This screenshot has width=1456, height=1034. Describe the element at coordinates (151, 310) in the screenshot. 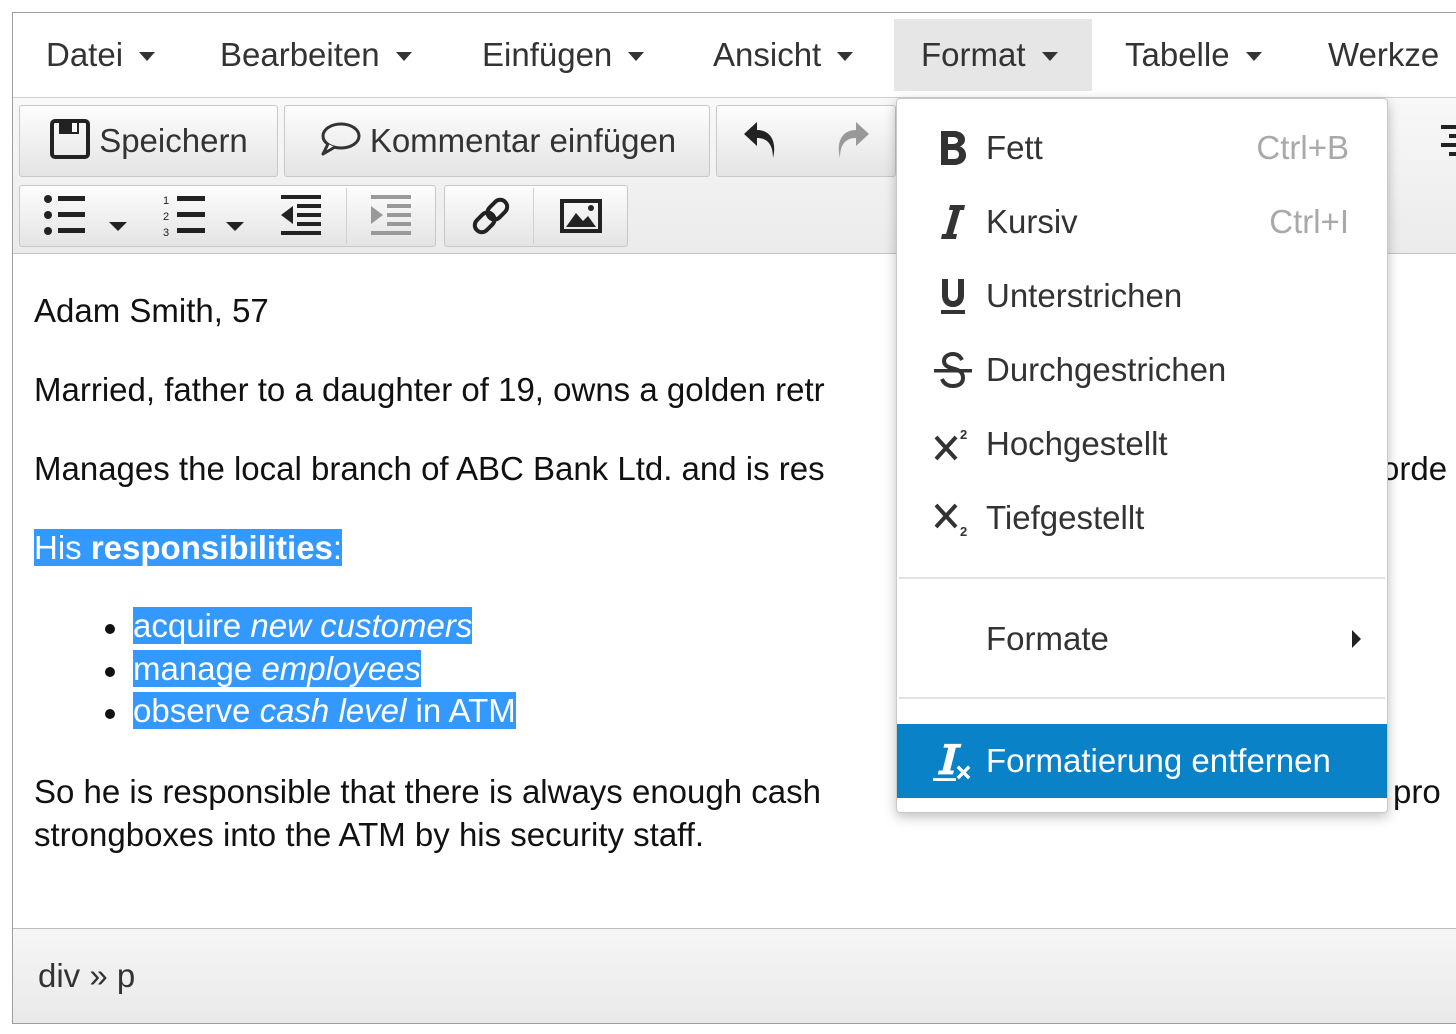

I see `paragraph: Adam Smith, 57` at that location.